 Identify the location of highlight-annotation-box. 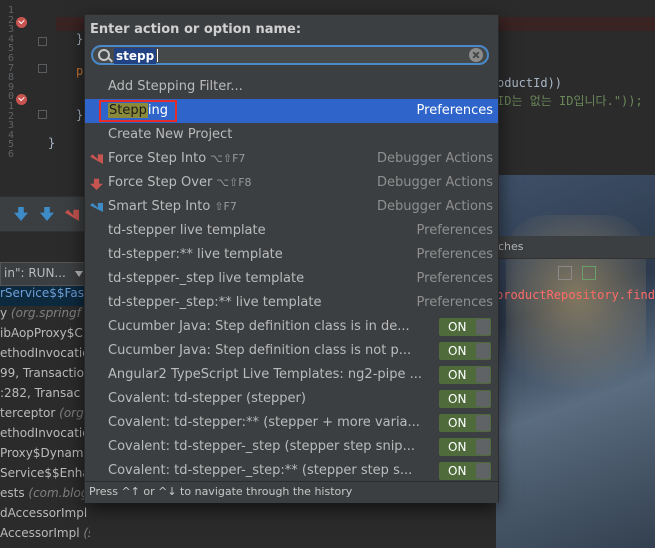
(138, 111).